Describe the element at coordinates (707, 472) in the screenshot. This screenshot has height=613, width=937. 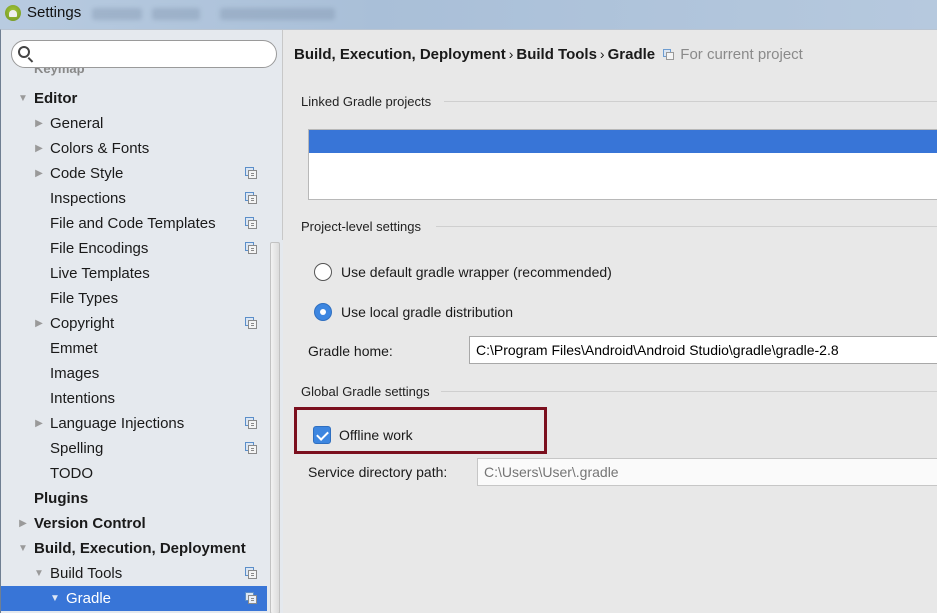
I see `service-directory-input` at that location.